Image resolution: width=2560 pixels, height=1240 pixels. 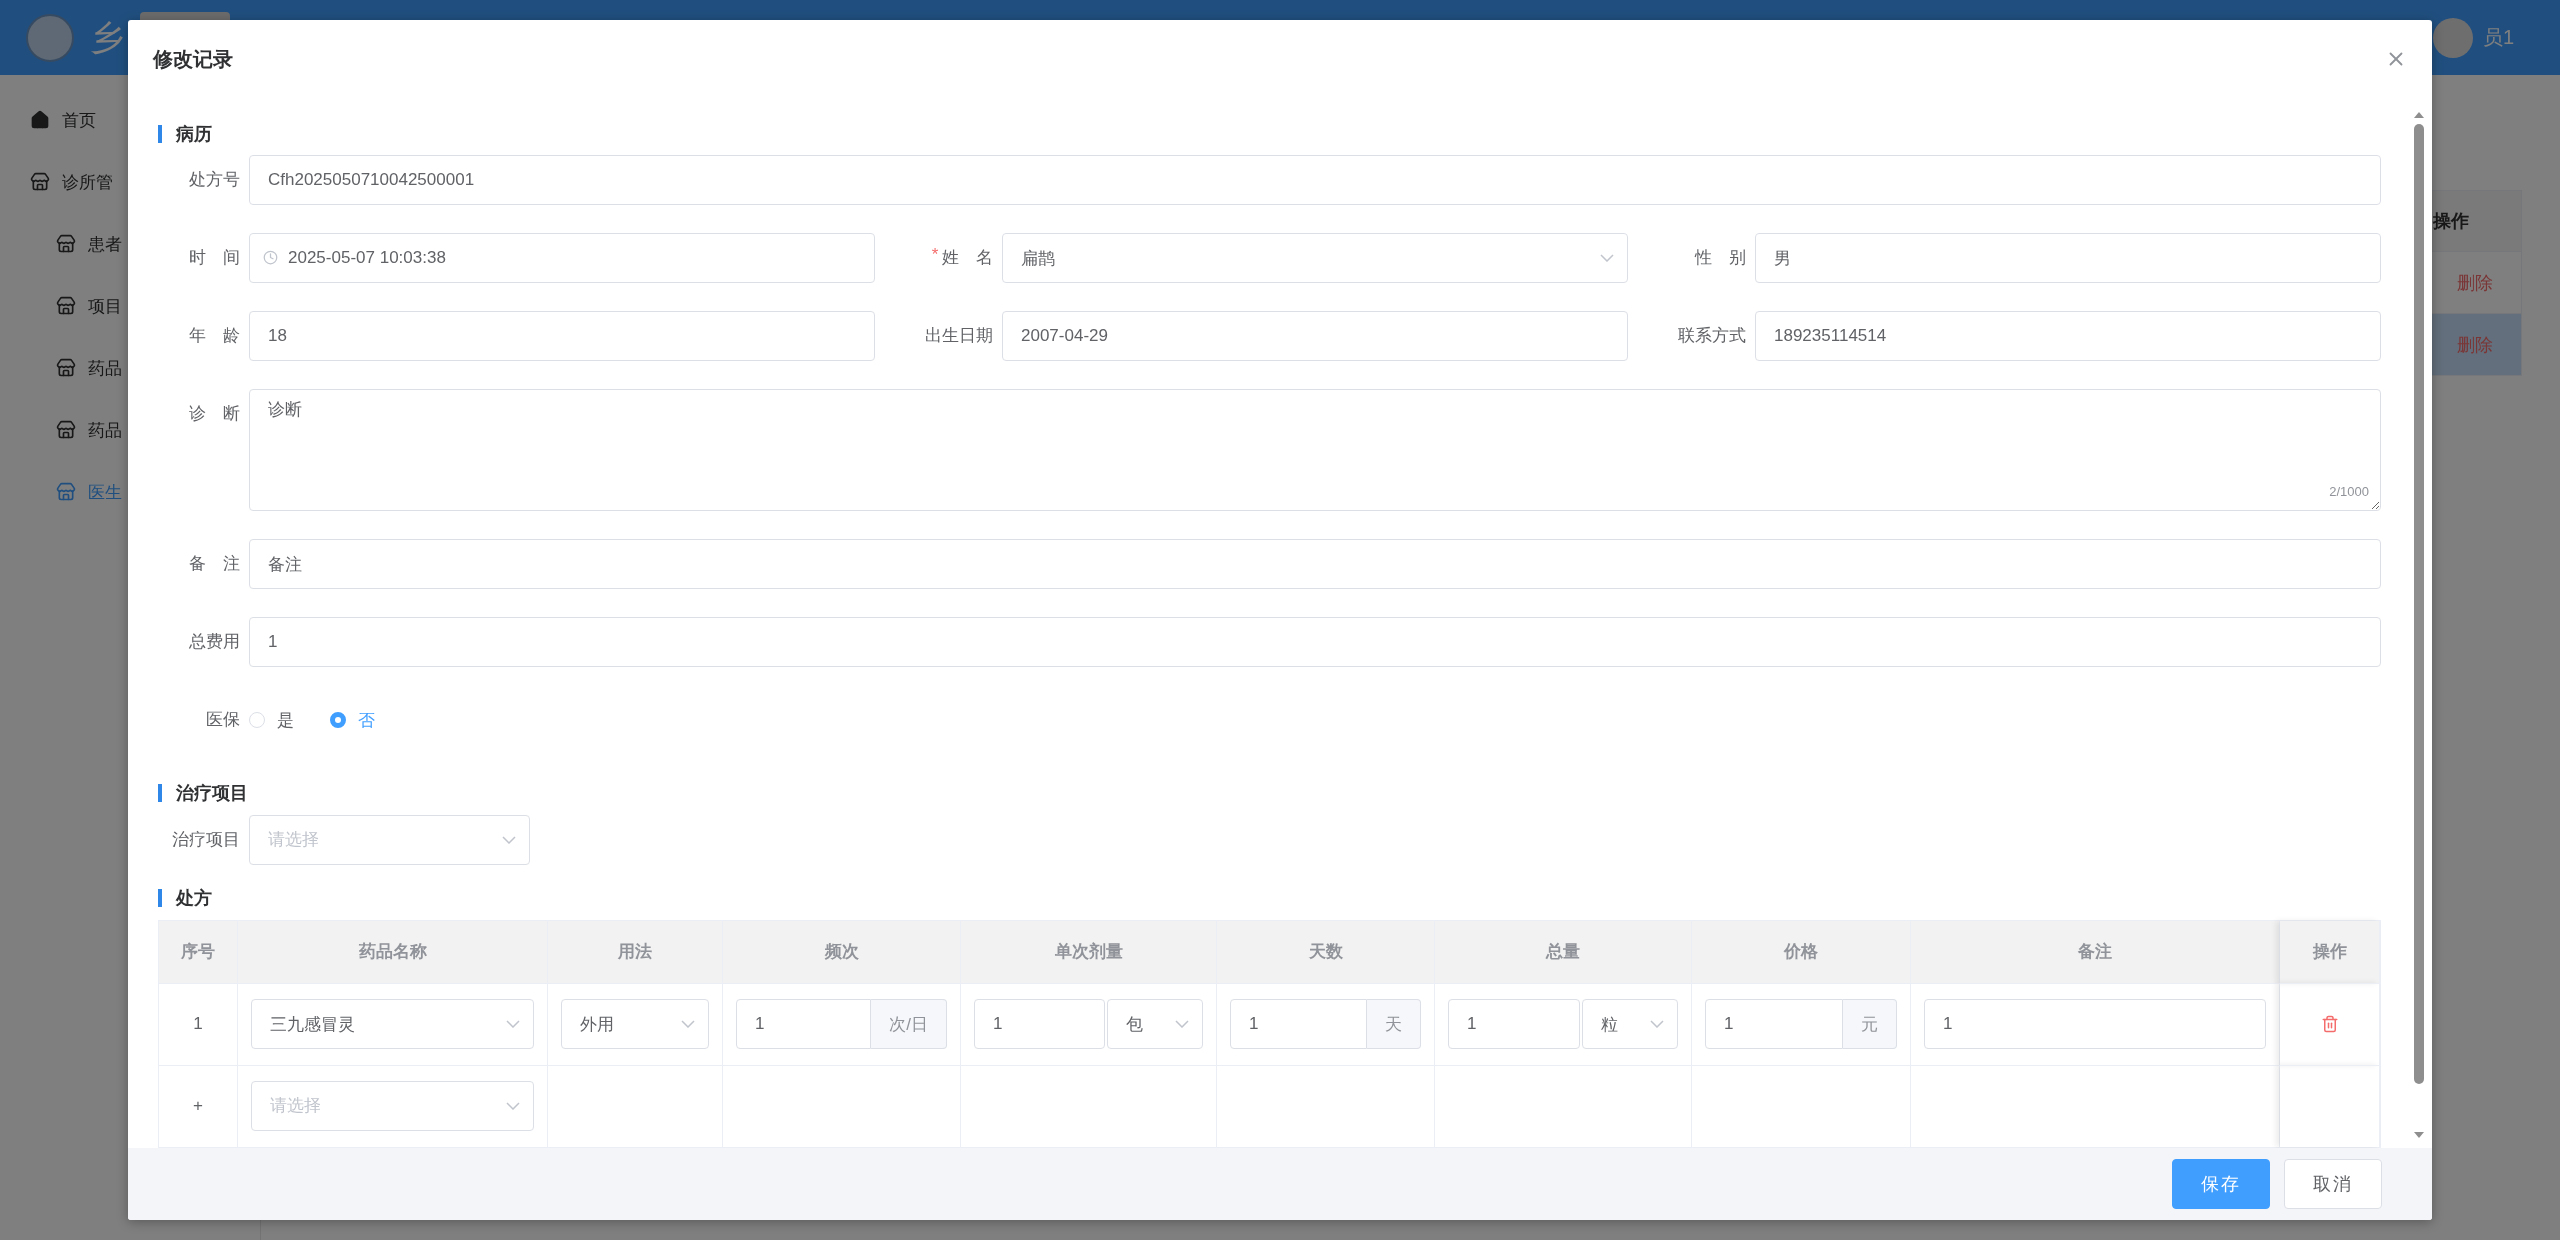 I want to click on field-label: 总费用, so click(x=214, y=642).